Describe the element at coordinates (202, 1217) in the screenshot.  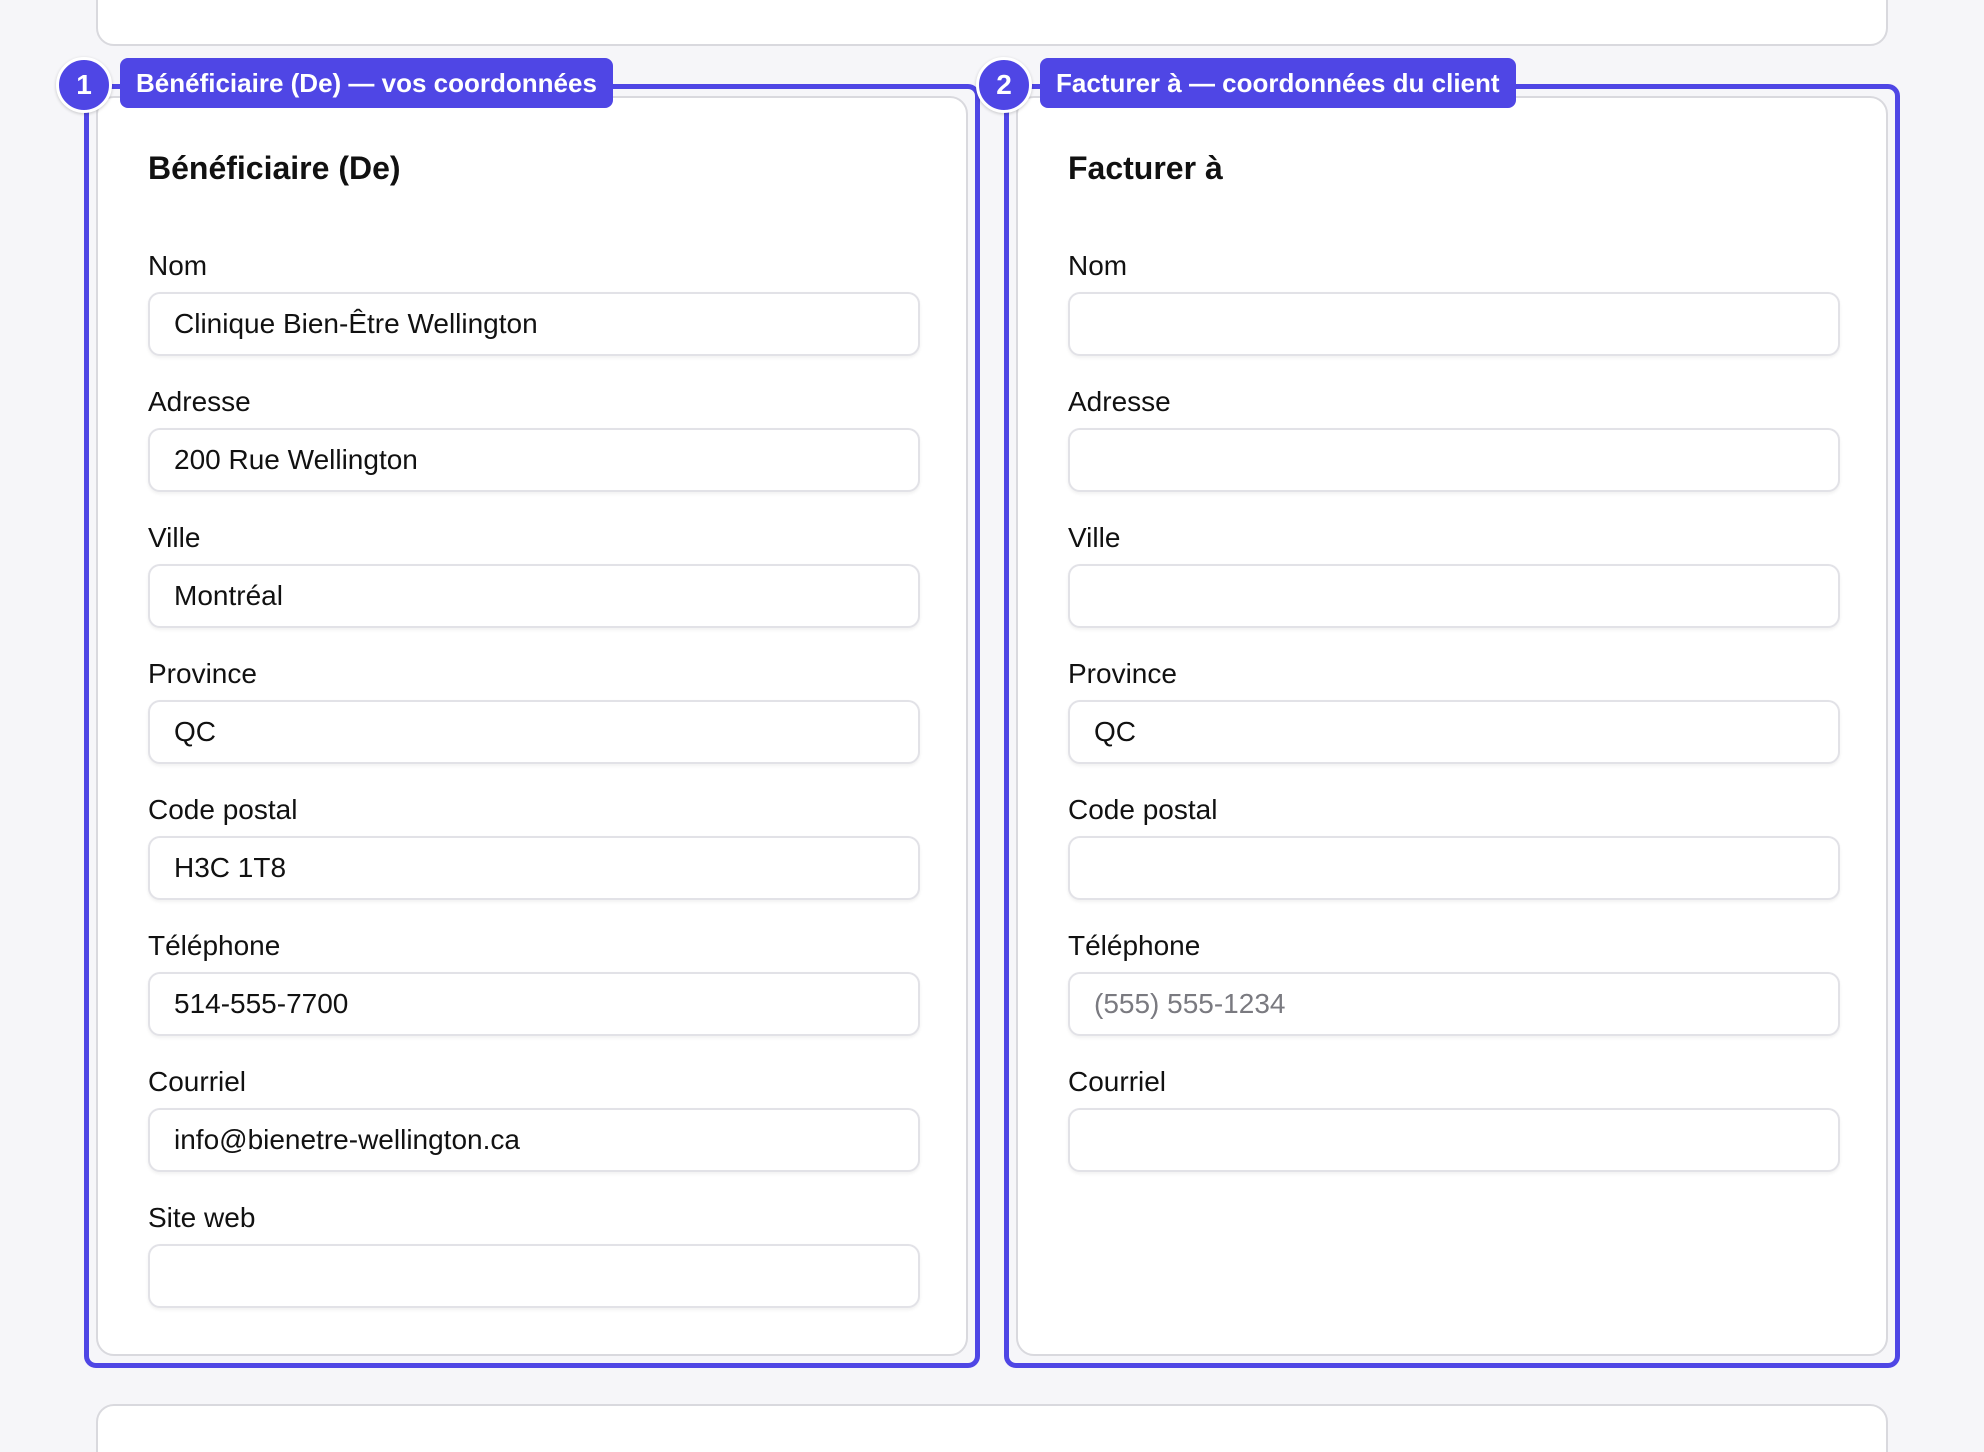
I see `beneficiary-website-label: Site web` at that location.